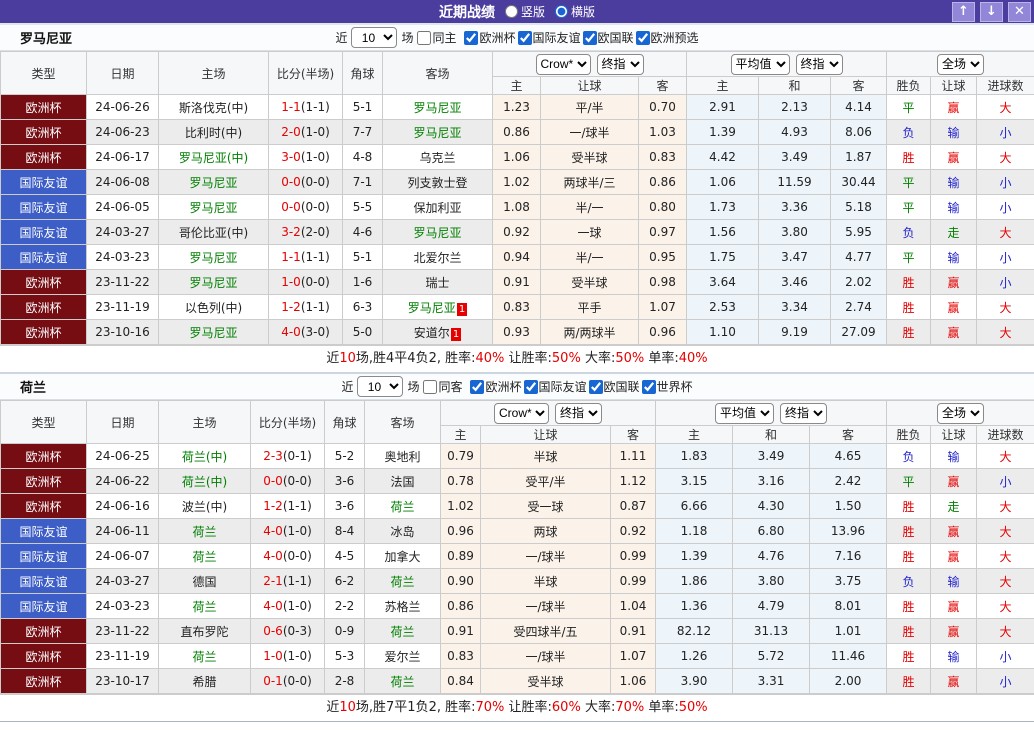 The image size is (1034, 739). I want to click on move-up-button: ↑, so click(963, 11).